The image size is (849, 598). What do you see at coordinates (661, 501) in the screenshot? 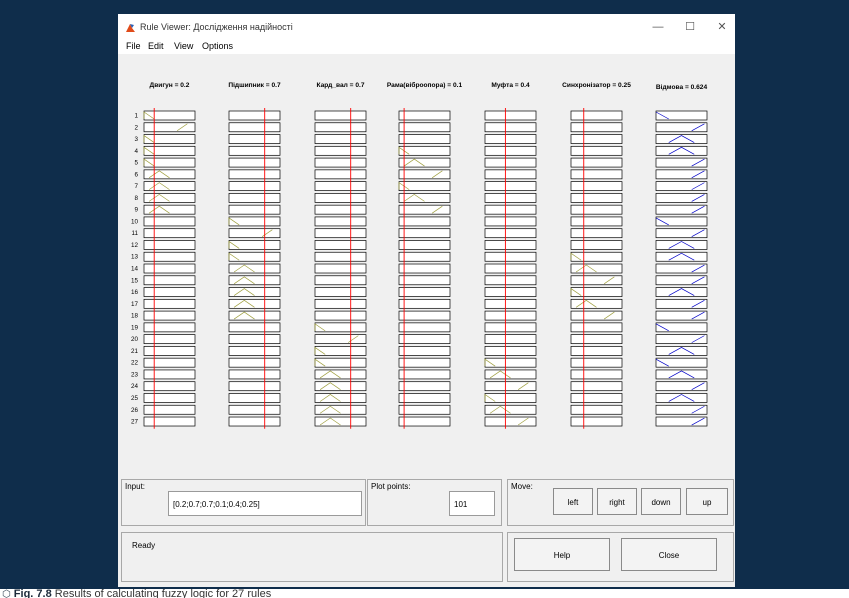
I see `move-down-button: down` at bounding box center [661, 501].